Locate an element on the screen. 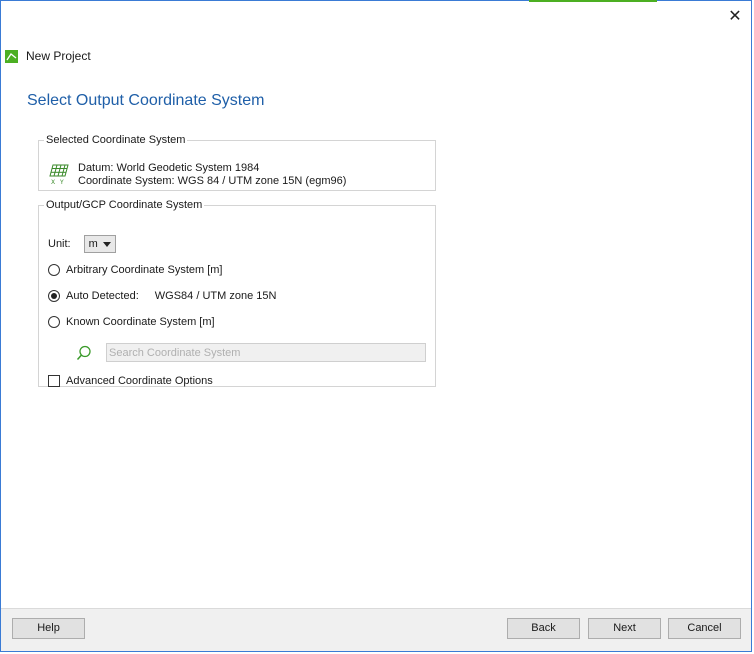 The height and width of the screenshot is (654, 754). unit-select: m is located at coordinates (99, 244).